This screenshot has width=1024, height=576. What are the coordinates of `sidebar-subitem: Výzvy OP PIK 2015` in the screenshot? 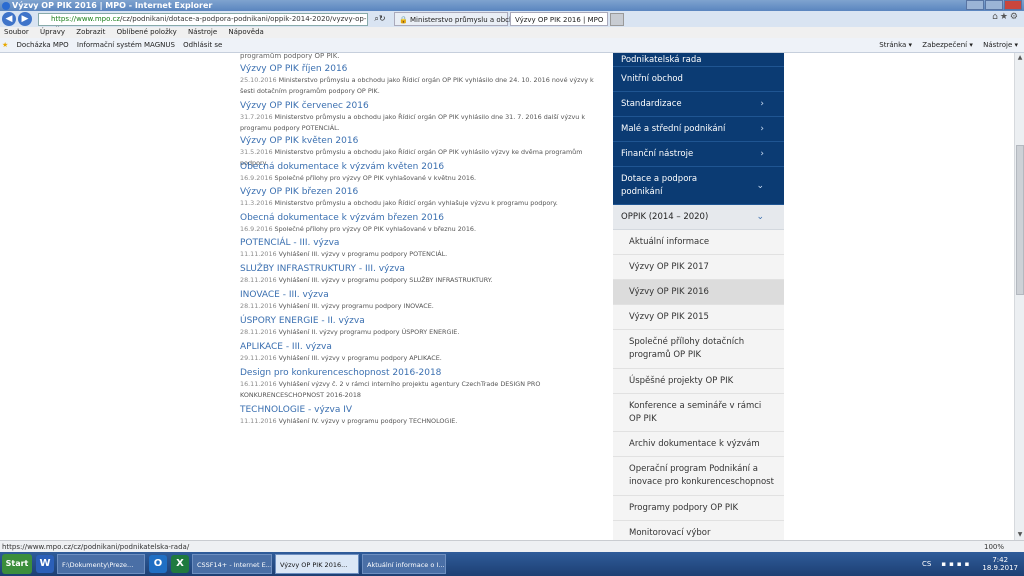 It's located at (698, 317).